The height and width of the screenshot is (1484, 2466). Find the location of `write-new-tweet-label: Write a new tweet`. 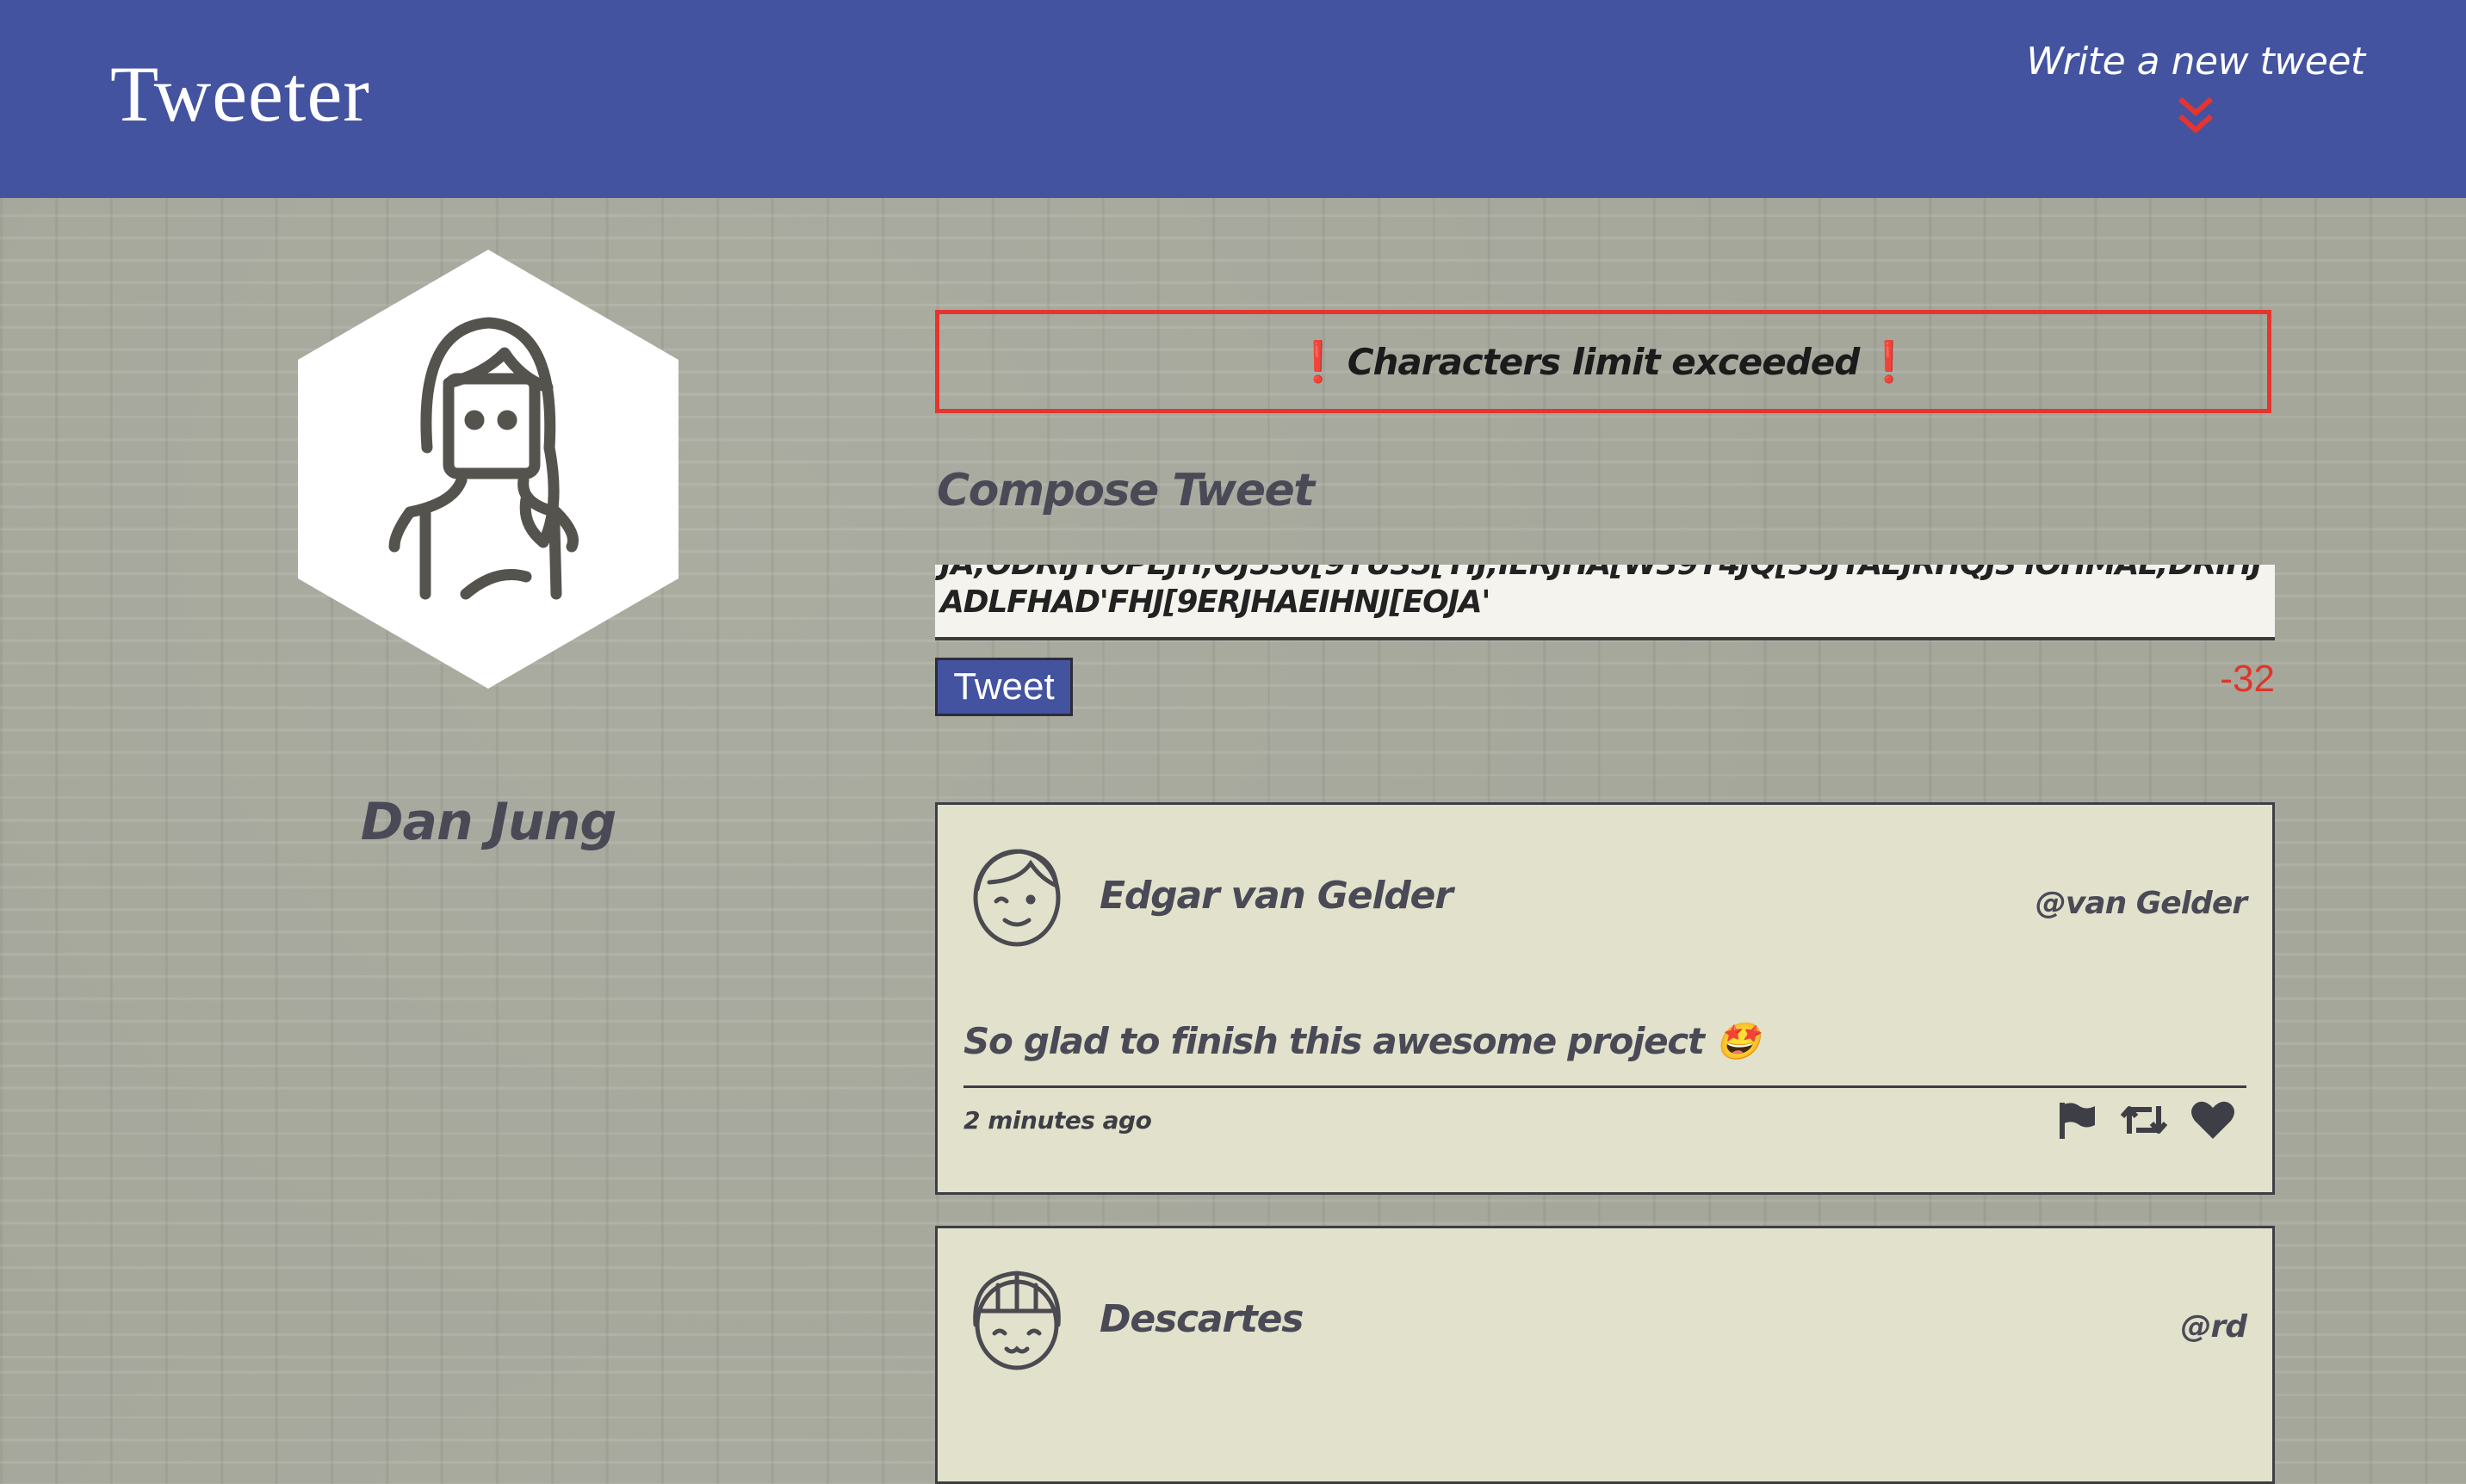

write-new-tweet-label: Write a new tweet is located at coordinates (2195, 61).